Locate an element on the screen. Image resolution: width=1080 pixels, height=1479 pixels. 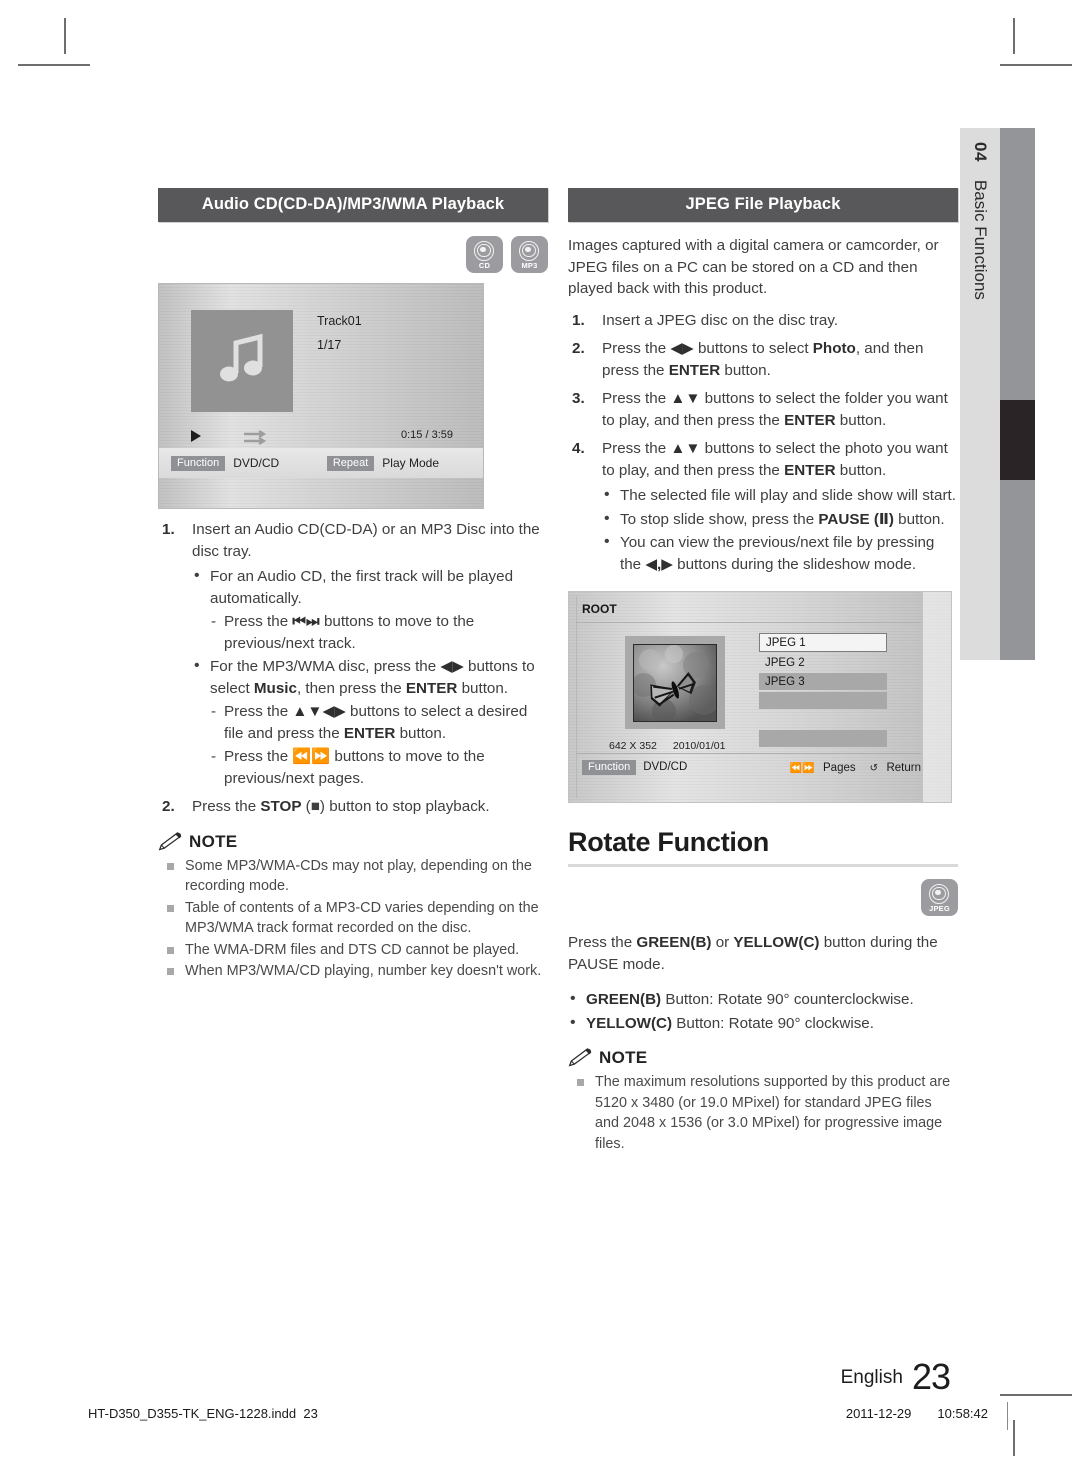
play-icon is located at coordinates (196, 436).